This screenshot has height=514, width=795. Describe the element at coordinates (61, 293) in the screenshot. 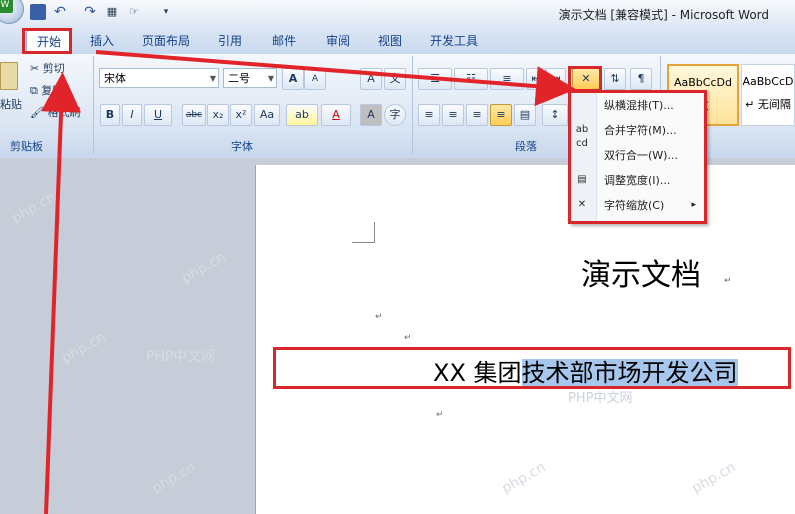

I see `arrow-to-clipboard` at that location.